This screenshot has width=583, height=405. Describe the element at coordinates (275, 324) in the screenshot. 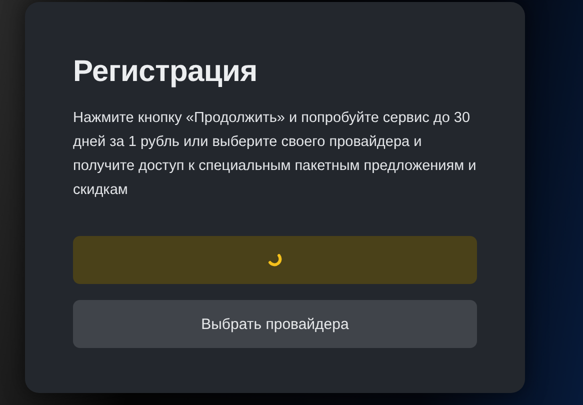

I see `choose-provider-button: Выбрать провайдера` at that location.